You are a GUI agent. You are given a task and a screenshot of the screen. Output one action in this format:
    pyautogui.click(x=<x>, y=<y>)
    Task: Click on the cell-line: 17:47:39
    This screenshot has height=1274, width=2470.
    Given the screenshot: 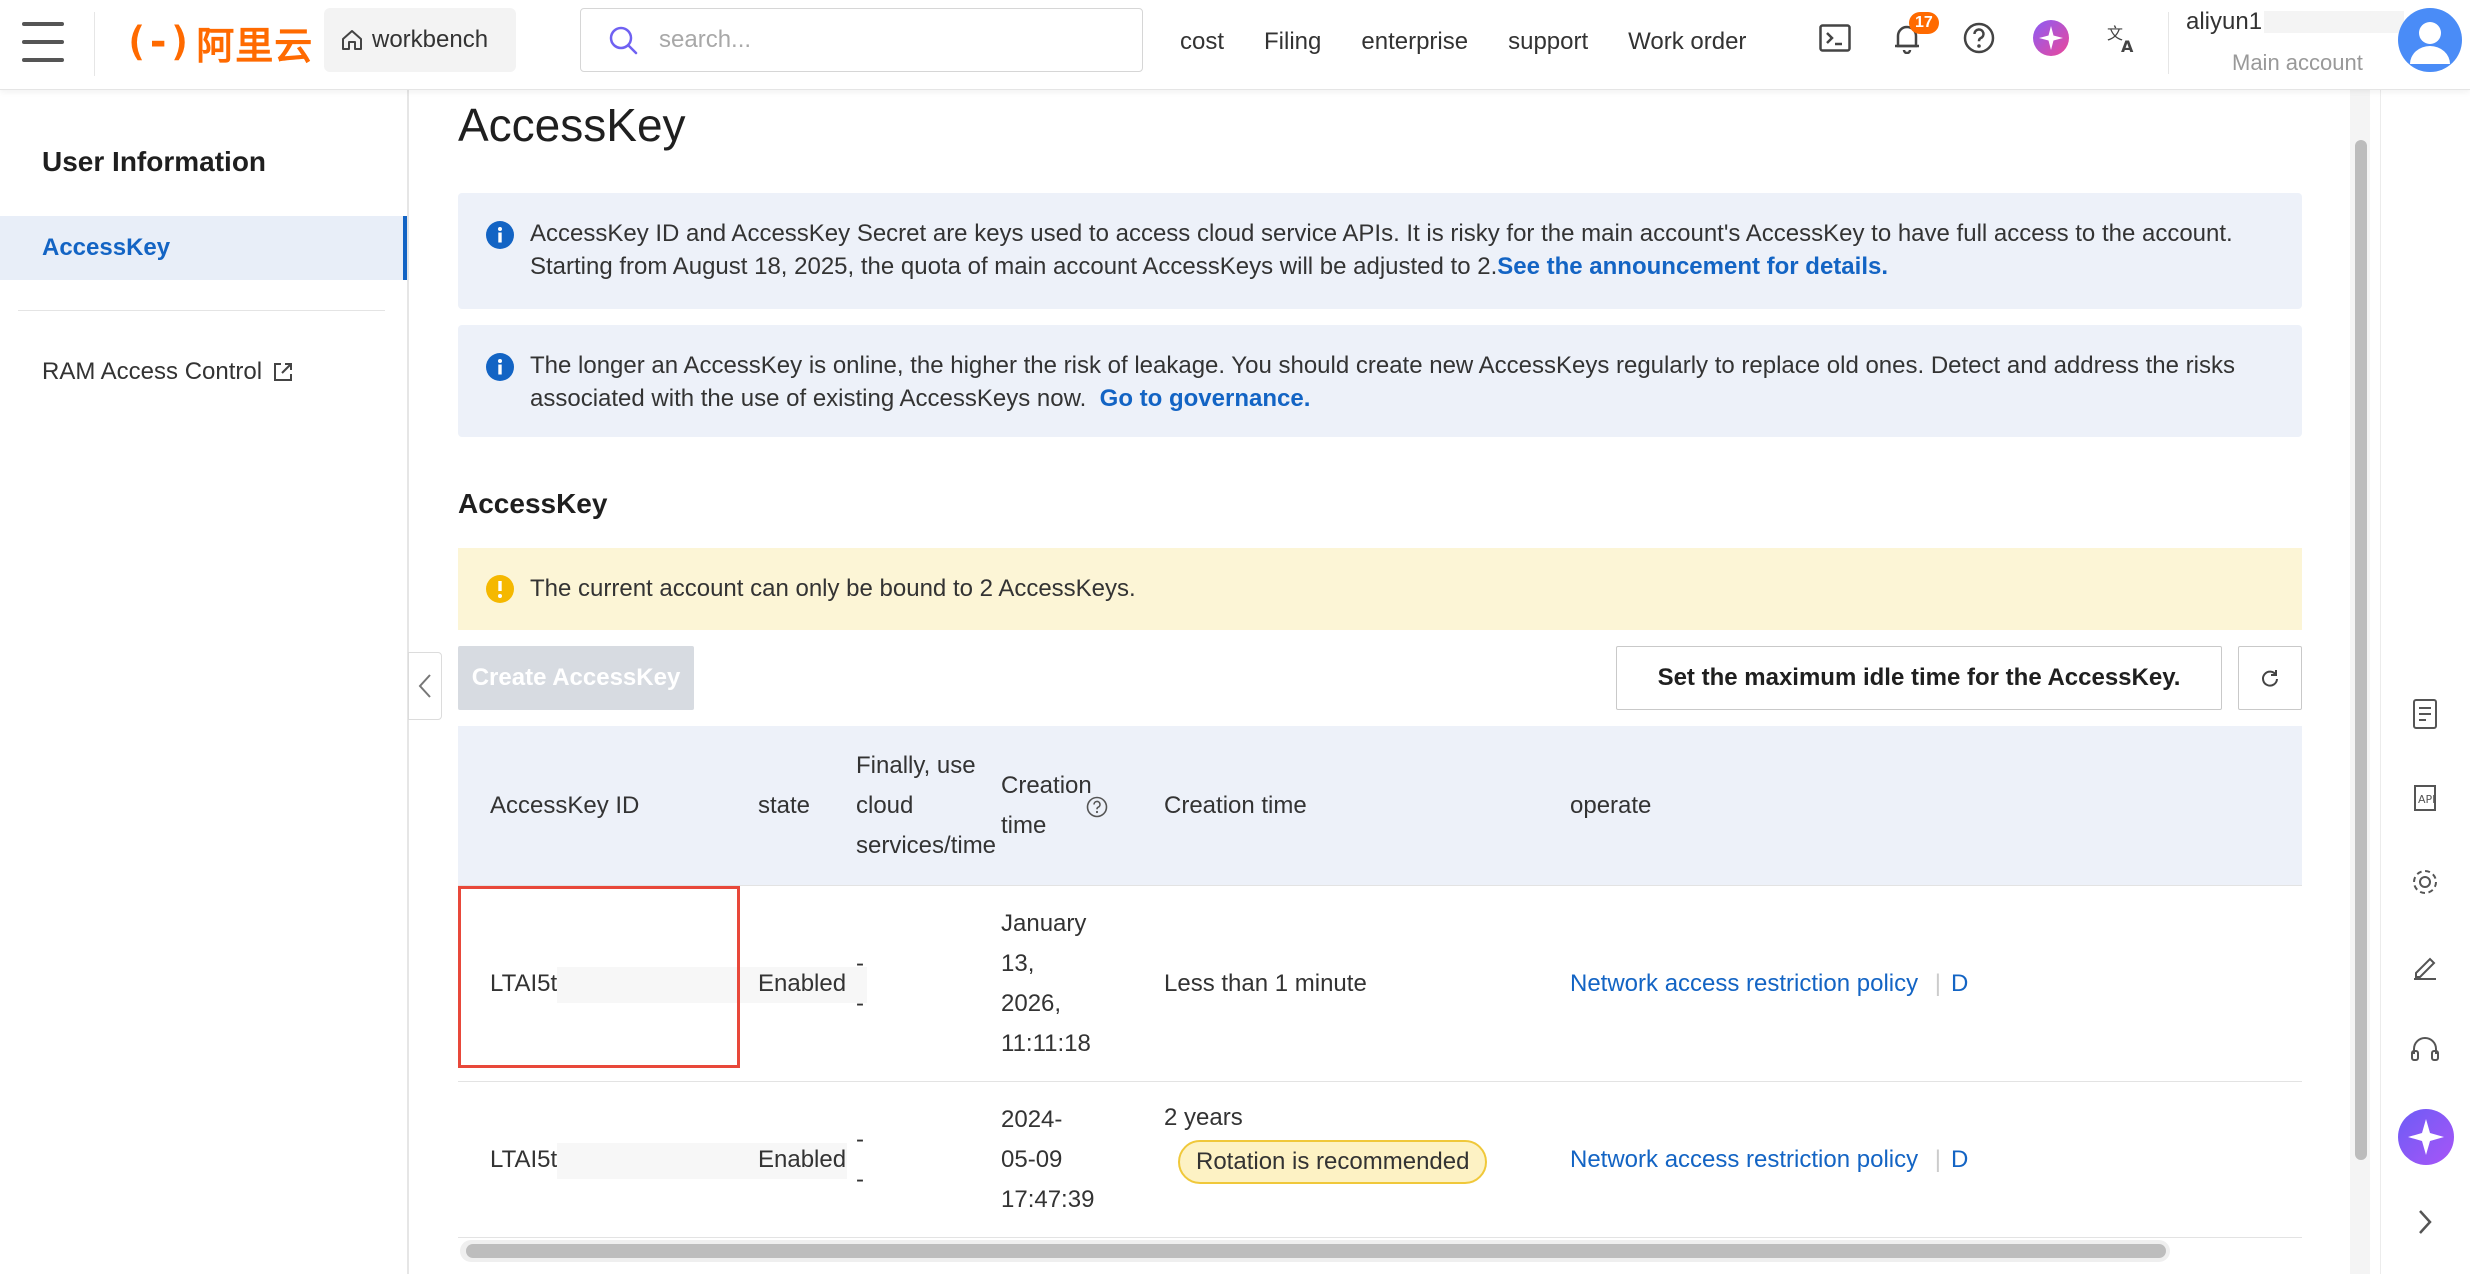 What is the action you would take?
    pyautogui.click(x=1048, y=1199)
    